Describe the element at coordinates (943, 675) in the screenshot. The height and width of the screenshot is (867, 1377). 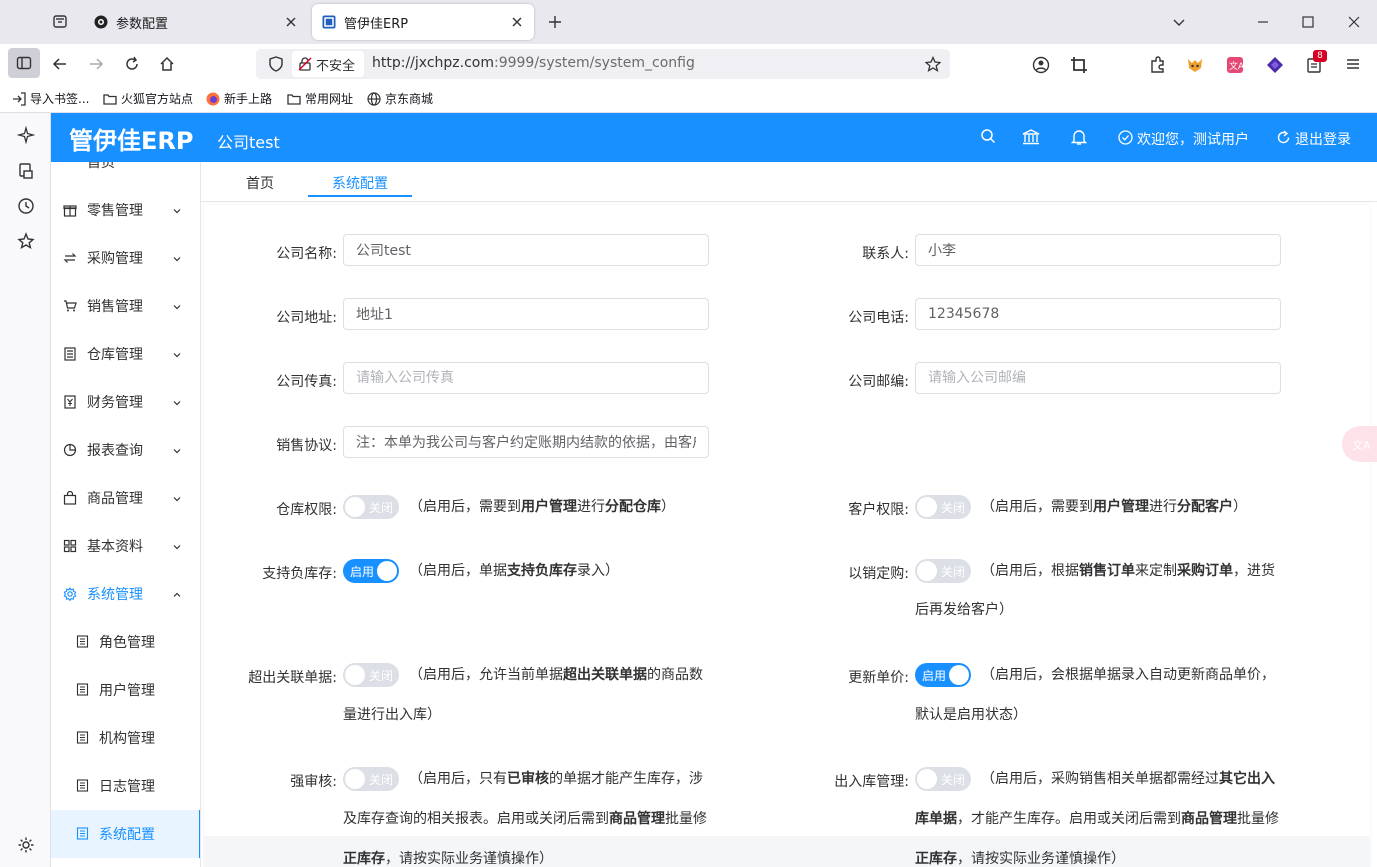
I see `update-price-switch: 启用` at that location.